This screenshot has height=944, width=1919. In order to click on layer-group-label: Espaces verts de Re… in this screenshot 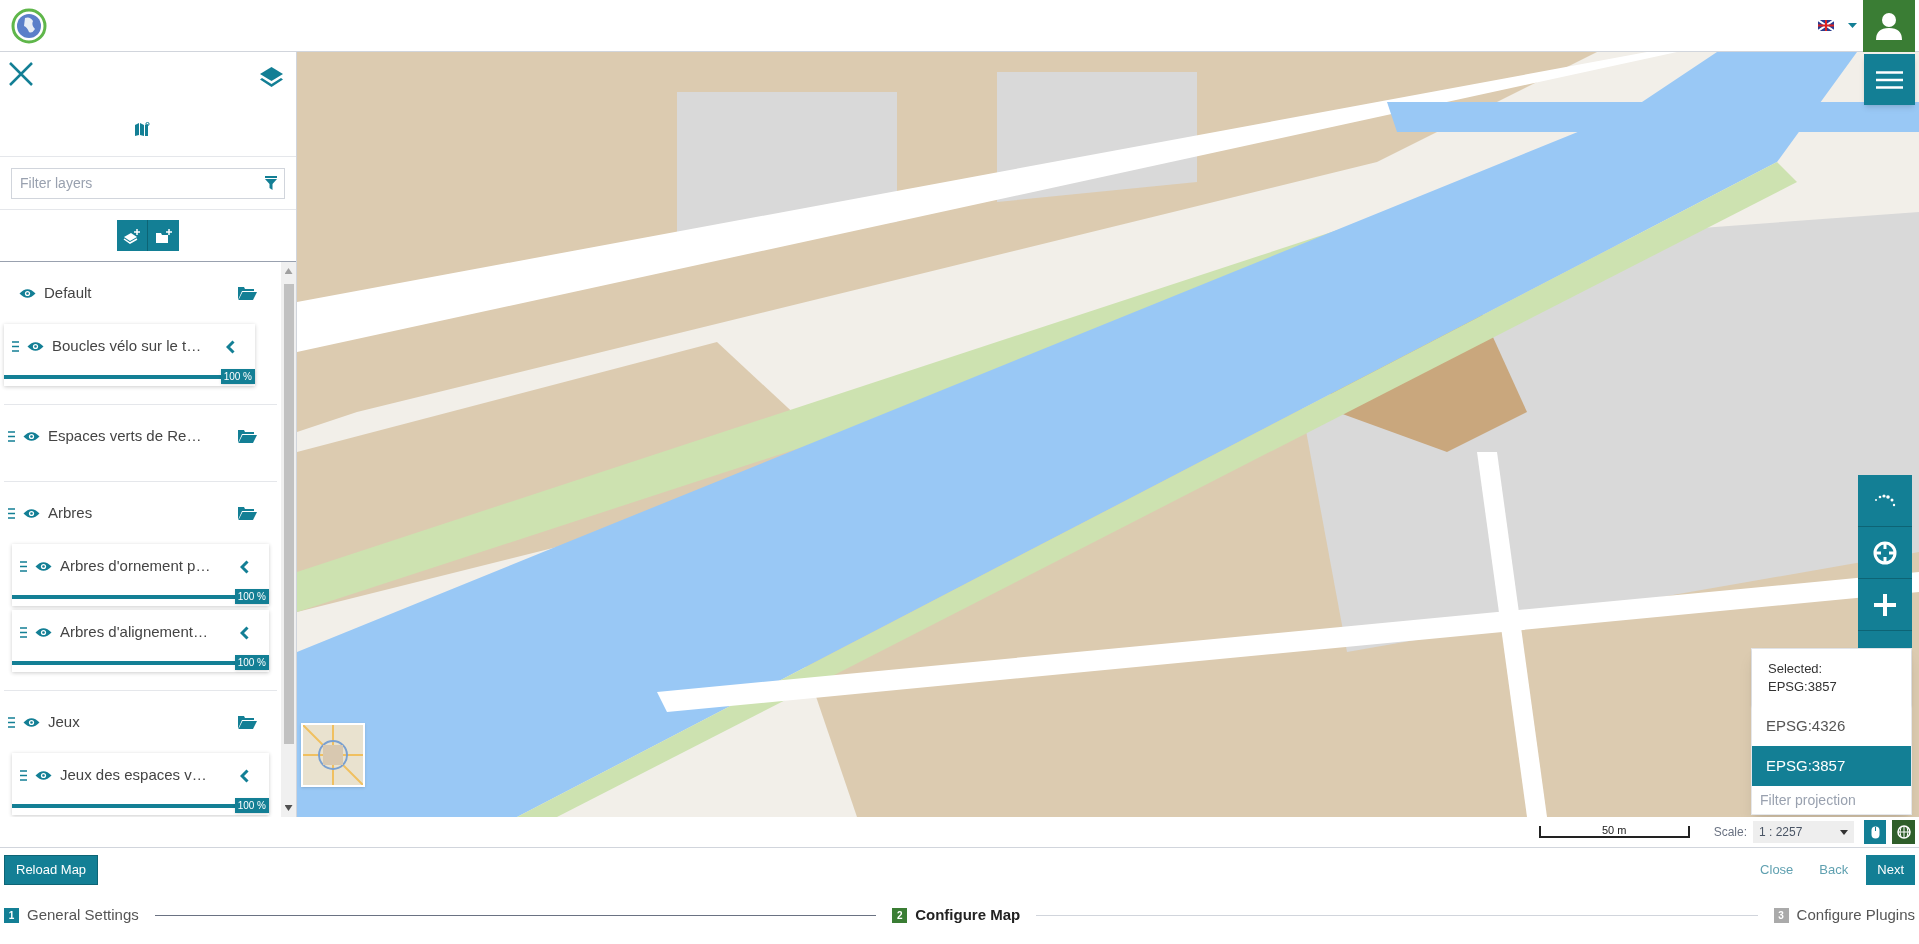, I will do `click(125, 436)`.